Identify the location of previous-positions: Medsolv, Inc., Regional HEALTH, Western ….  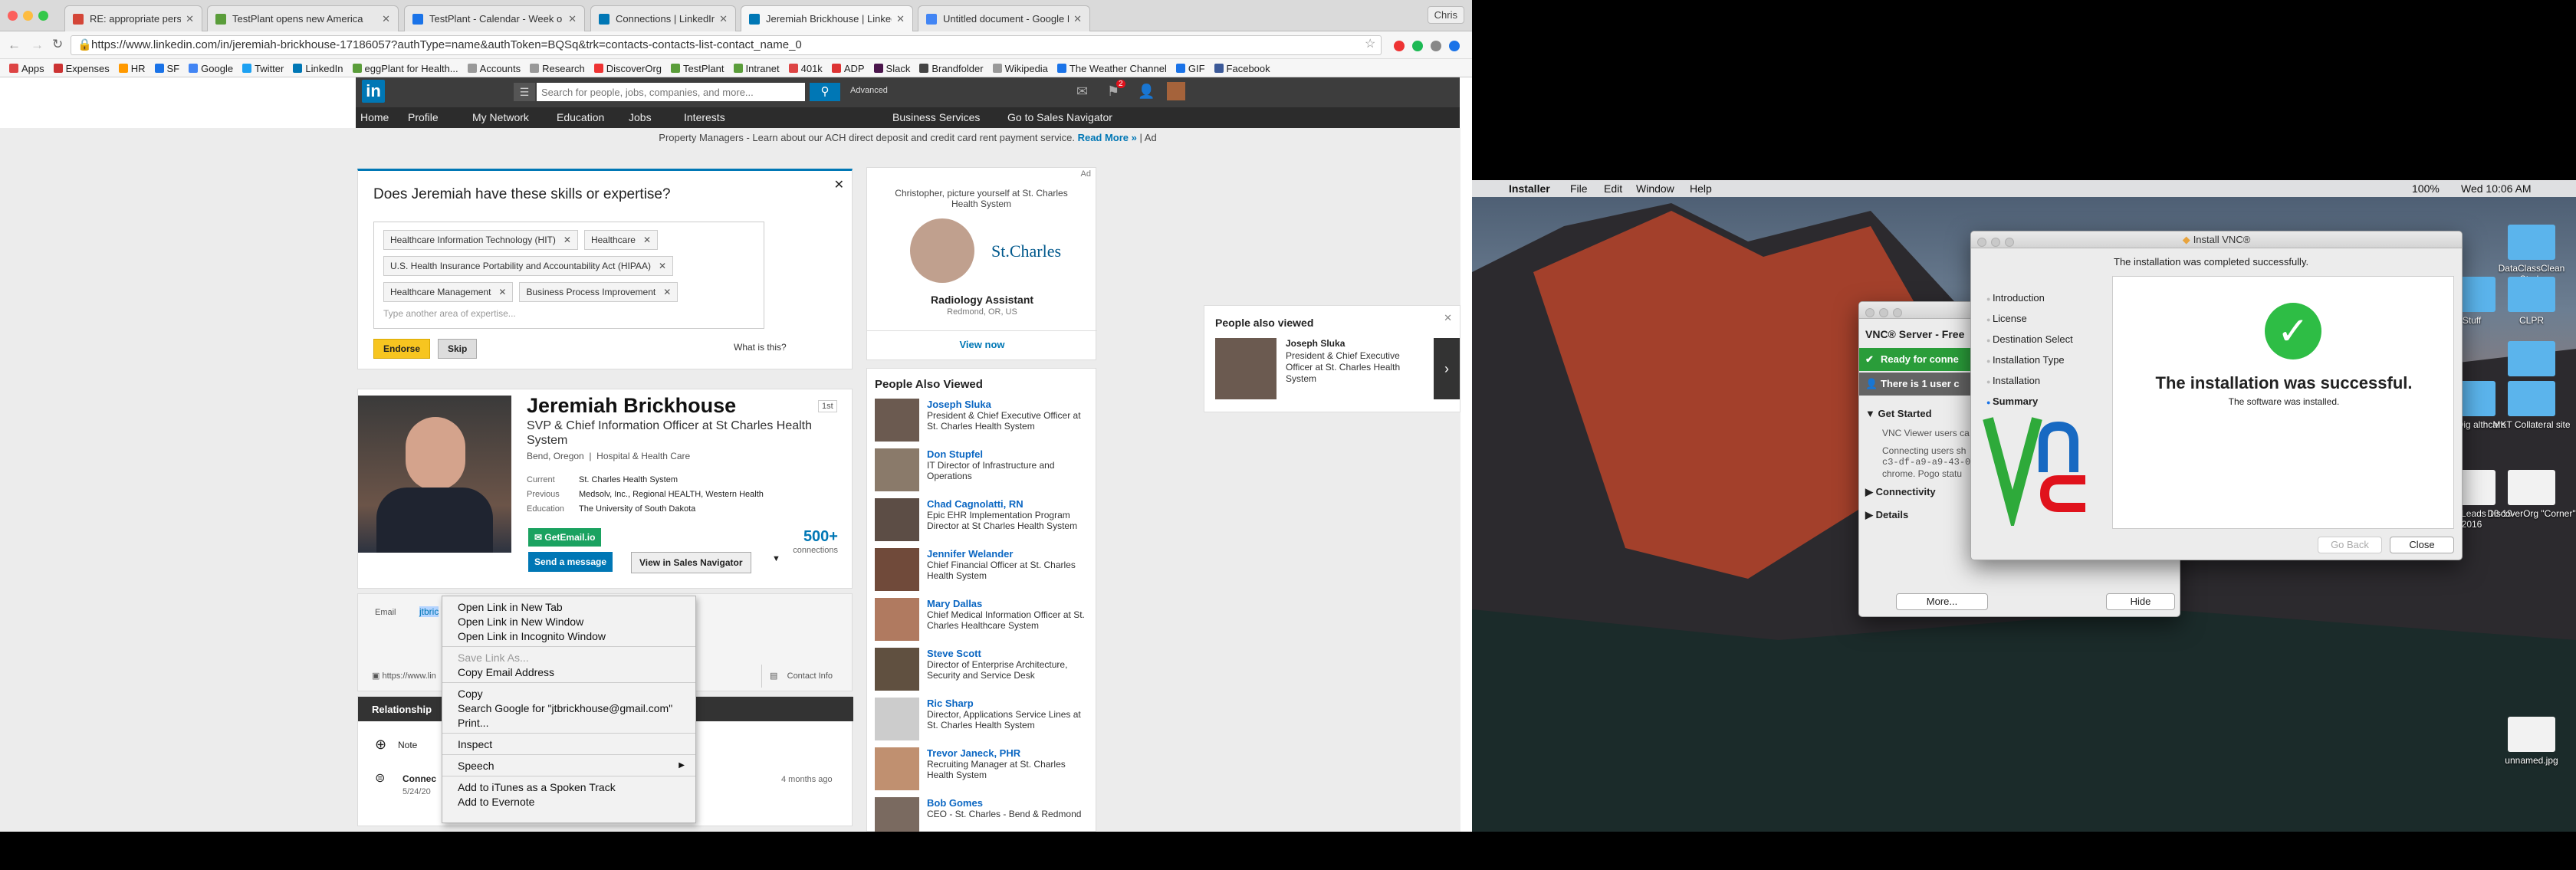
(672, 495).